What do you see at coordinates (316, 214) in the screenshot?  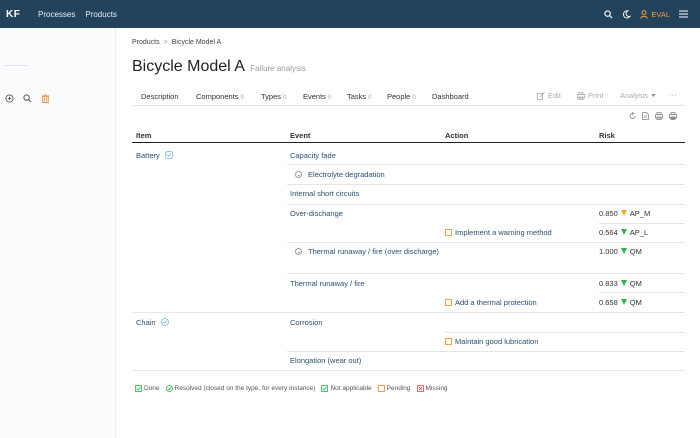 I see `event-over-dischange: Over-dischange` at bounding box center [316, 214].